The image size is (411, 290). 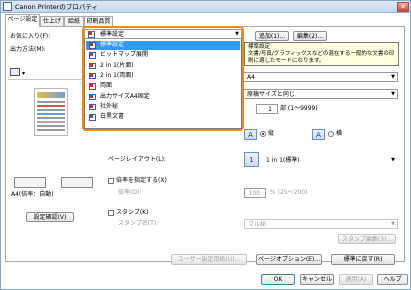 What do you see at coordinates (330, 160) in the screenshot?
I see `page-layout-select: 1 in 1(標準) ▼` at bounding box center [330, 160].